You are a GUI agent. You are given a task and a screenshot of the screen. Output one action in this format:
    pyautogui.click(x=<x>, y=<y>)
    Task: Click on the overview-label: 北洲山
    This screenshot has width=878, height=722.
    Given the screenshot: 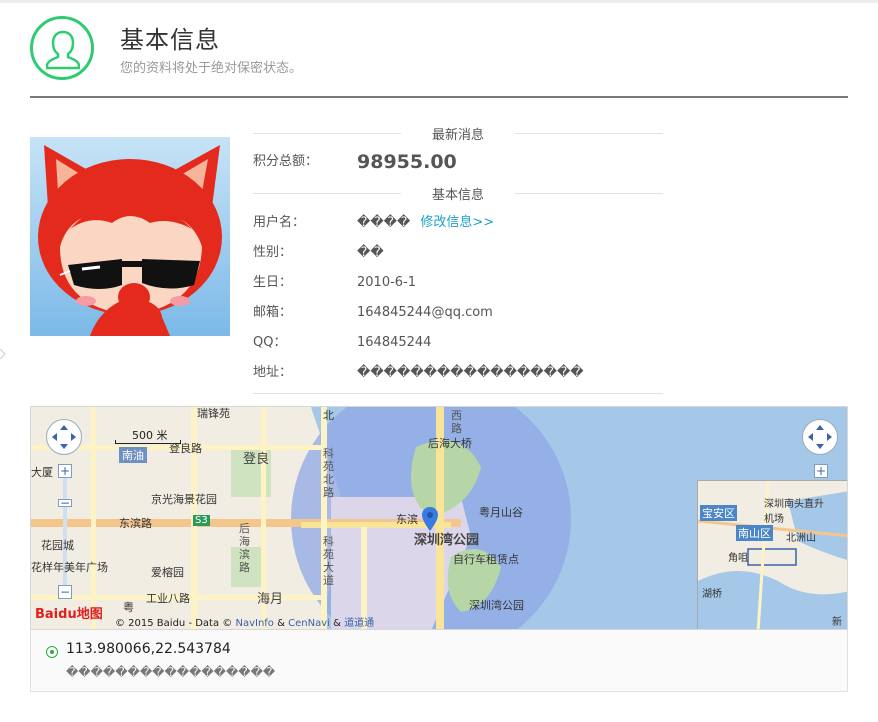 What is the action you would take?
    pyautogui.click(x=801, y=538)
    